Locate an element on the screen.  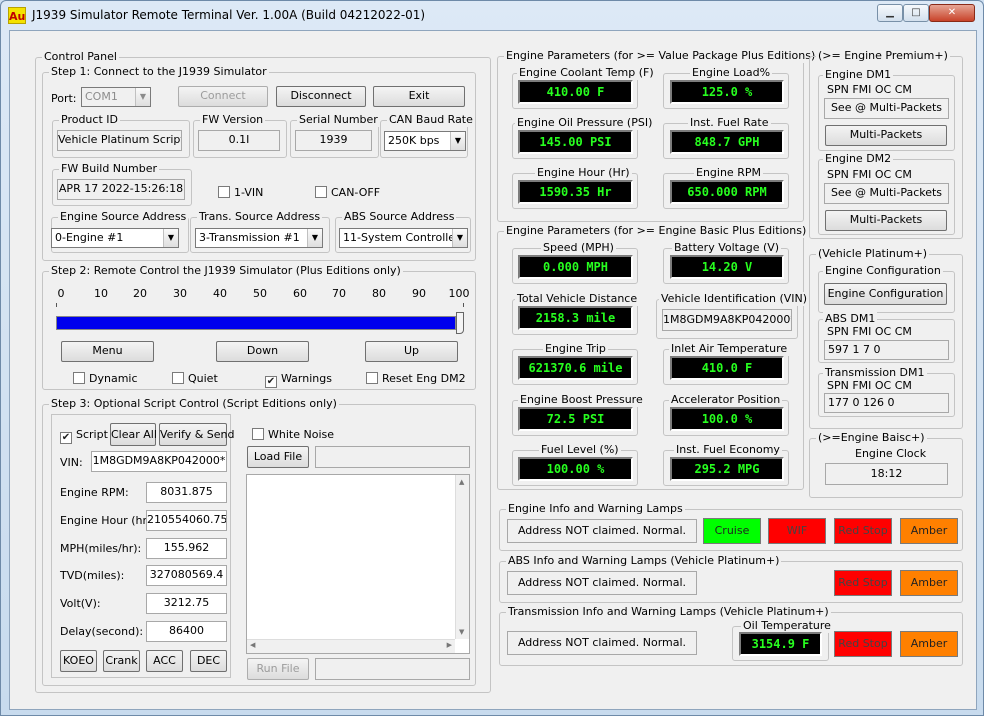
param-label: Engine Boost Pressure is located at coordinates (581, 400).